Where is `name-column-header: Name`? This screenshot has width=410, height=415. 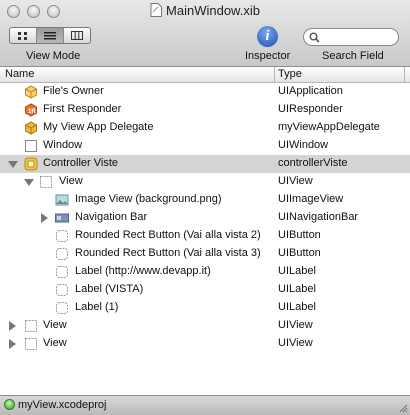
name-column-header: Name is located at coordinates (19, 74).